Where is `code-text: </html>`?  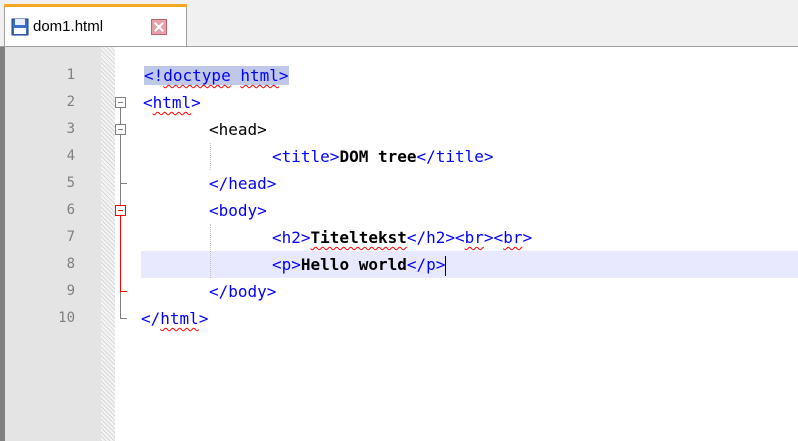
code-text: </html> is located at coordinates (174, 318).